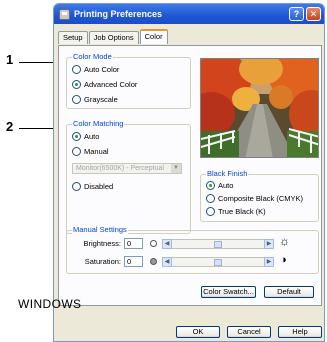 The width and height of the screenshot is (327, 342). Describe the element at coordinates (133, 243) in the screenshot. I see `brightness-input: 0` at that location.